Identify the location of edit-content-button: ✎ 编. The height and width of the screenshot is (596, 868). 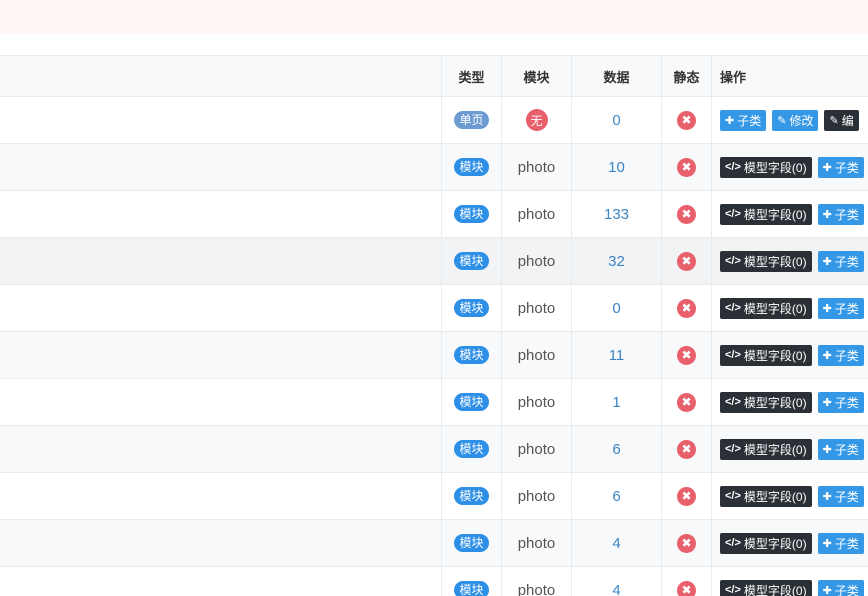
(841, 120).